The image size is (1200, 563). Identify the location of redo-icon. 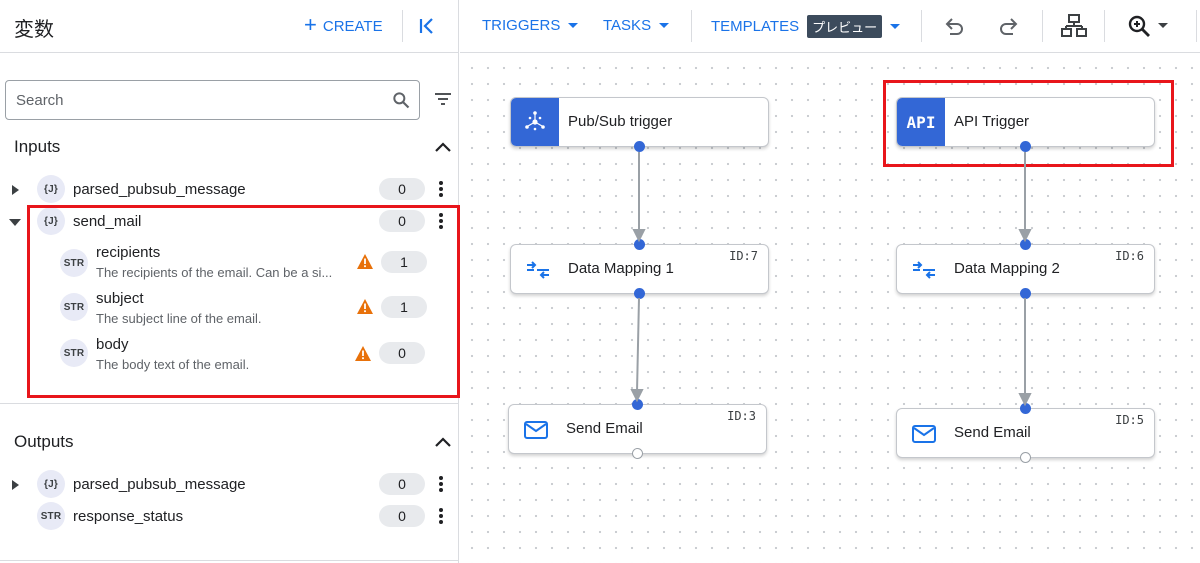
(1009, 26).